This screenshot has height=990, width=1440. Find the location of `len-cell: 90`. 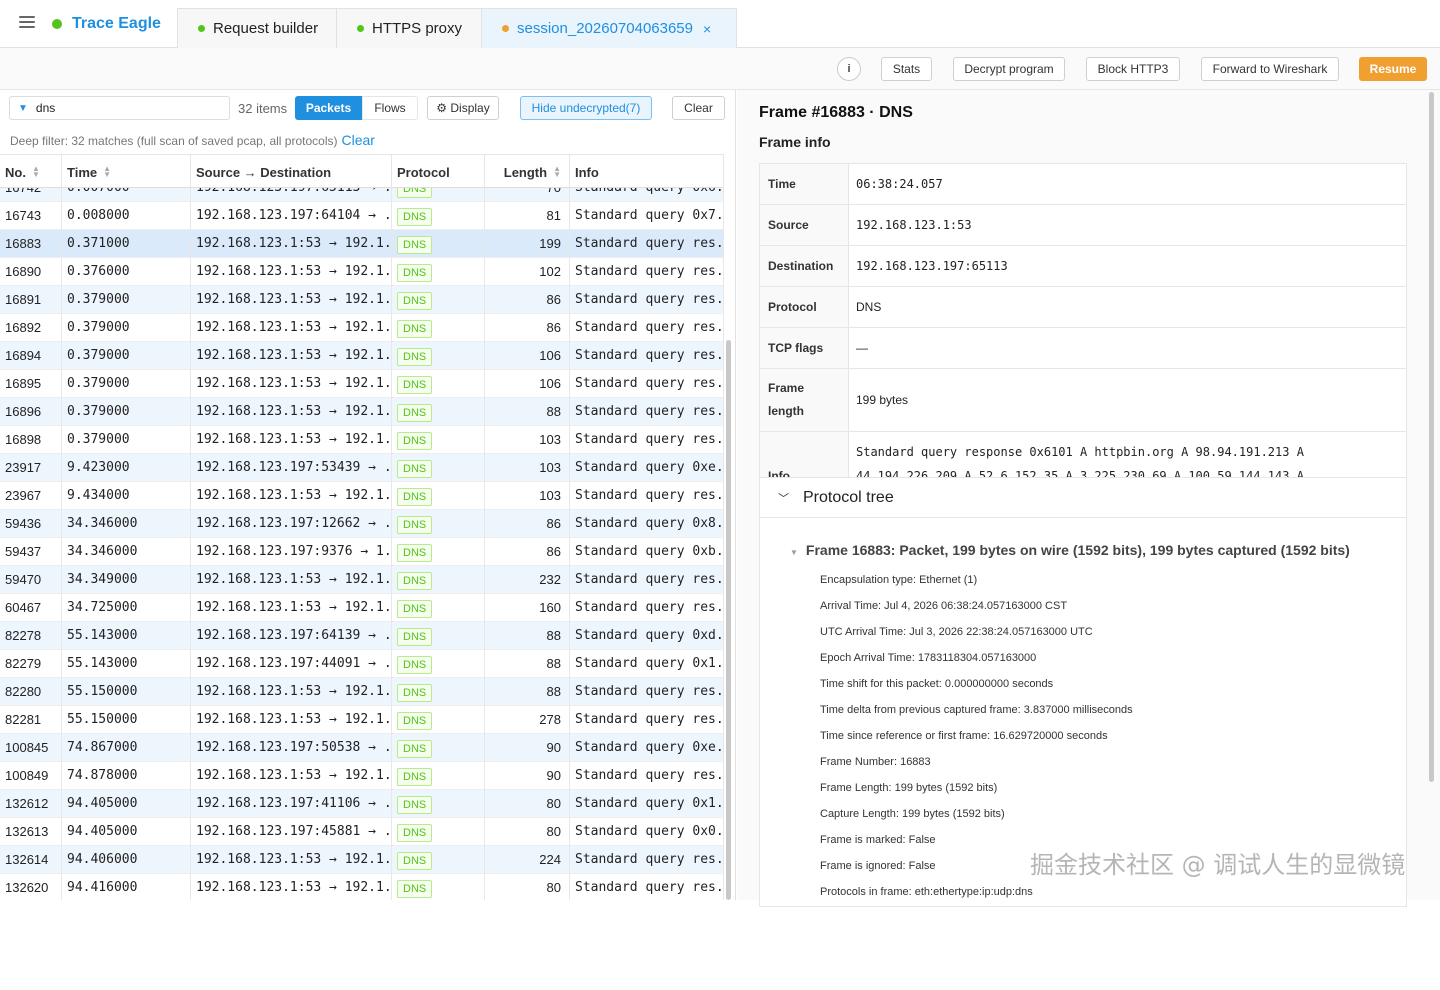

len-cell: 90 is located at coordinates (527, 748).